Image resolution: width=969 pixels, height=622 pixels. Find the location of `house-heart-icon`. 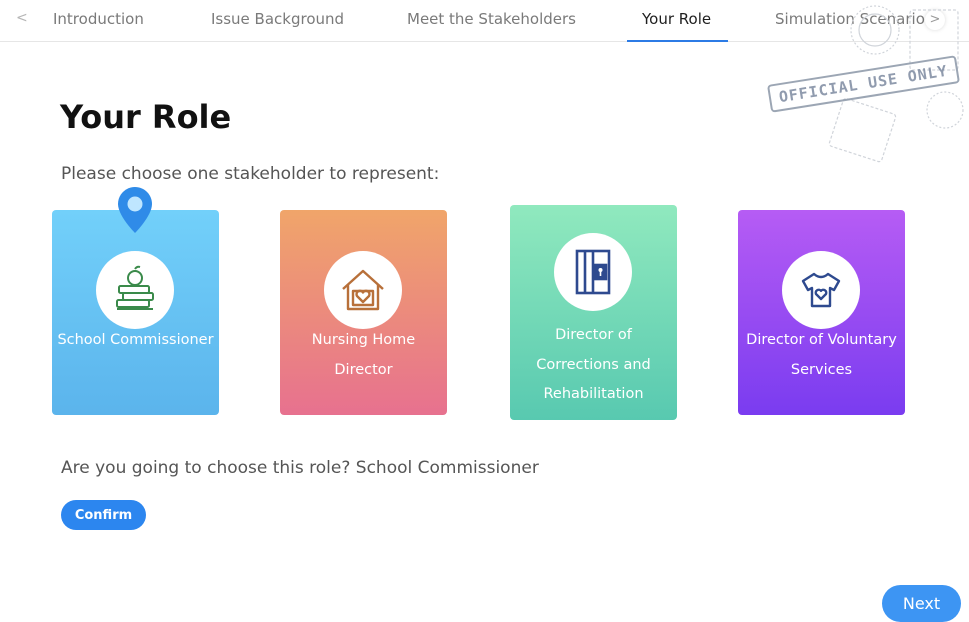

house-heart-icon is located at coordinates (363, 290).